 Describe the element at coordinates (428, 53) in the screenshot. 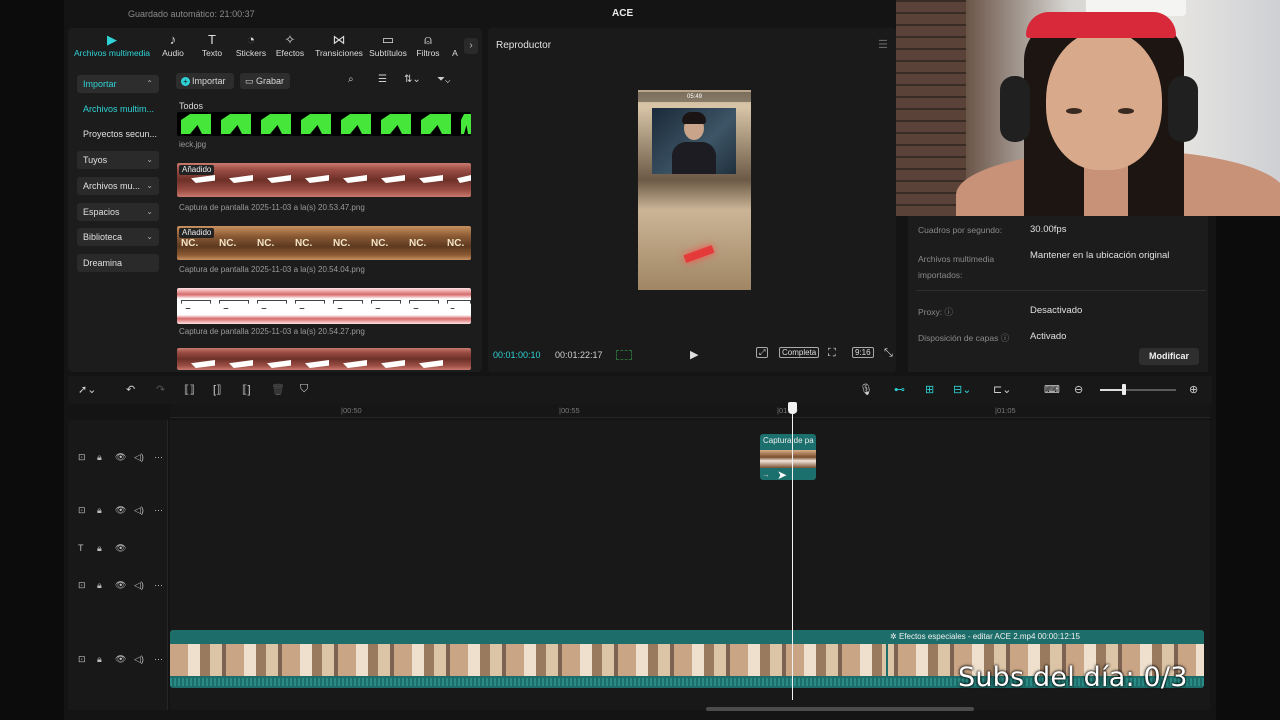

I see `tab-label: Filtros` at that location.